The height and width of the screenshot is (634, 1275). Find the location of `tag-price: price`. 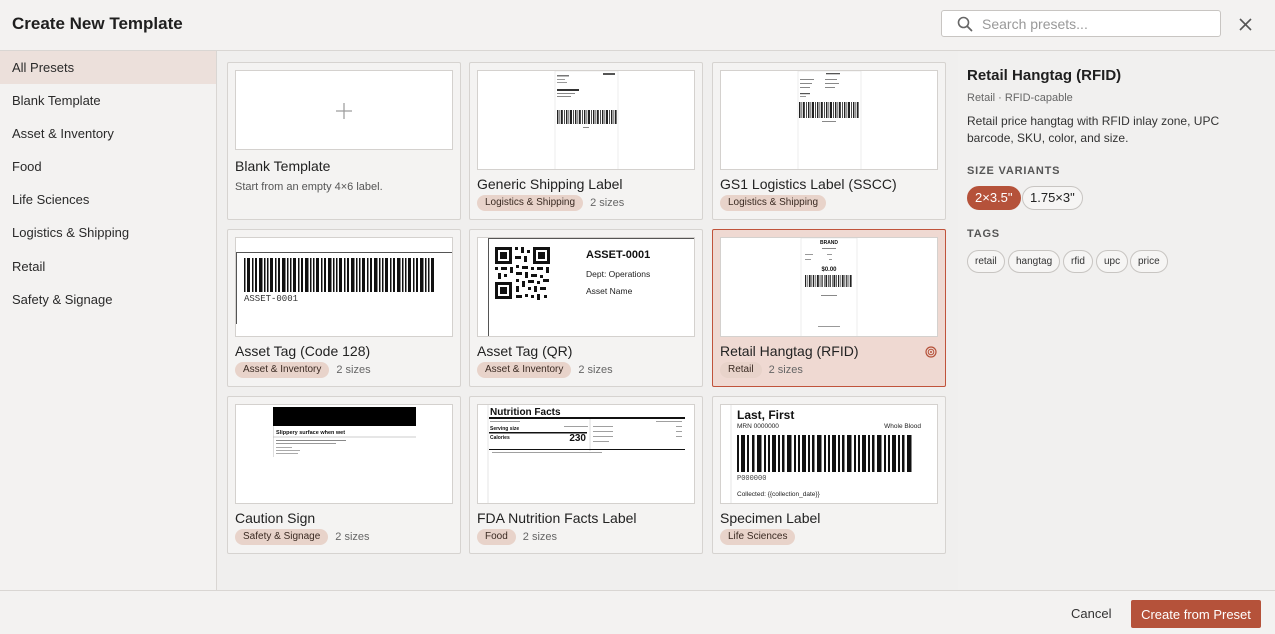

tag-price: price is located at coordinates (1149, 261).